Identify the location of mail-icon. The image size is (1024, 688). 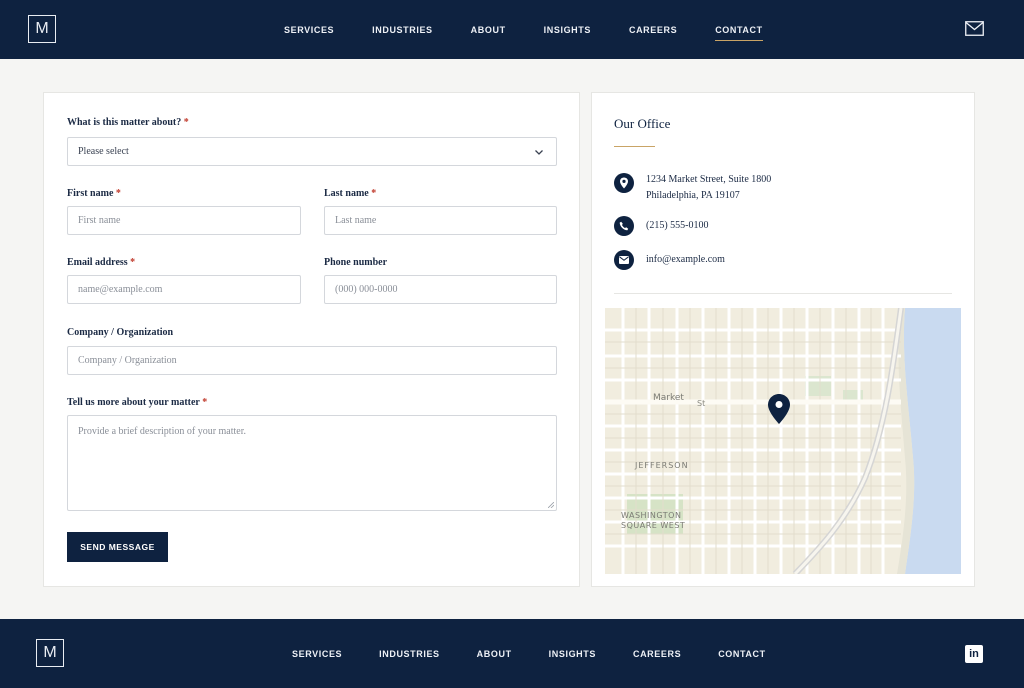
(974, 28).